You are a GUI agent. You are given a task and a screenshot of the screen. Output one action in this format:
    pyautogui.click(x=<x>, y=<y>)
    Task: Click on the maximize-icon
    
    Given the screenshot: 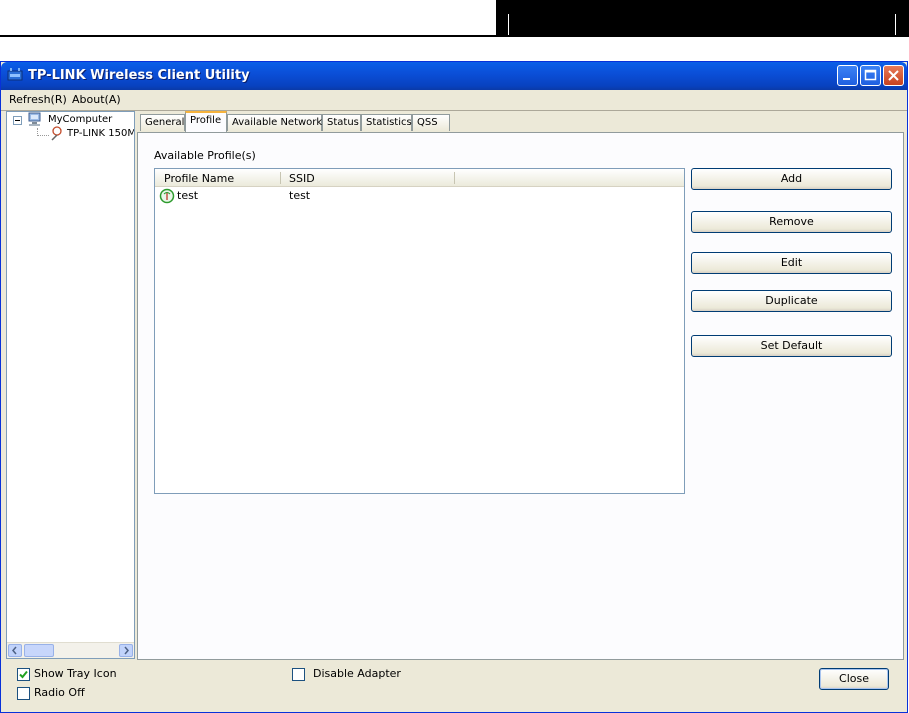 What is the action you would take?
    pyautogui.click(x=870, y=75)
    